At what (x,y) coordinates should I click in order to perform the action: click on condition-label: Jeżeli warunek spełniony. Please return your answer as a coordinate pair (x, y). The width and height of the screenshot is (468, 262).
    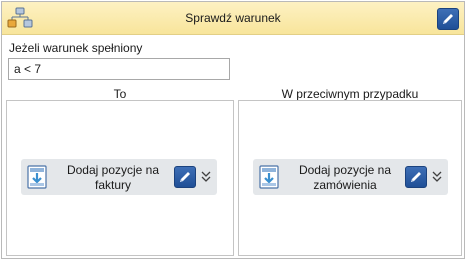
    Looking at the image, I should click on (76, 48).